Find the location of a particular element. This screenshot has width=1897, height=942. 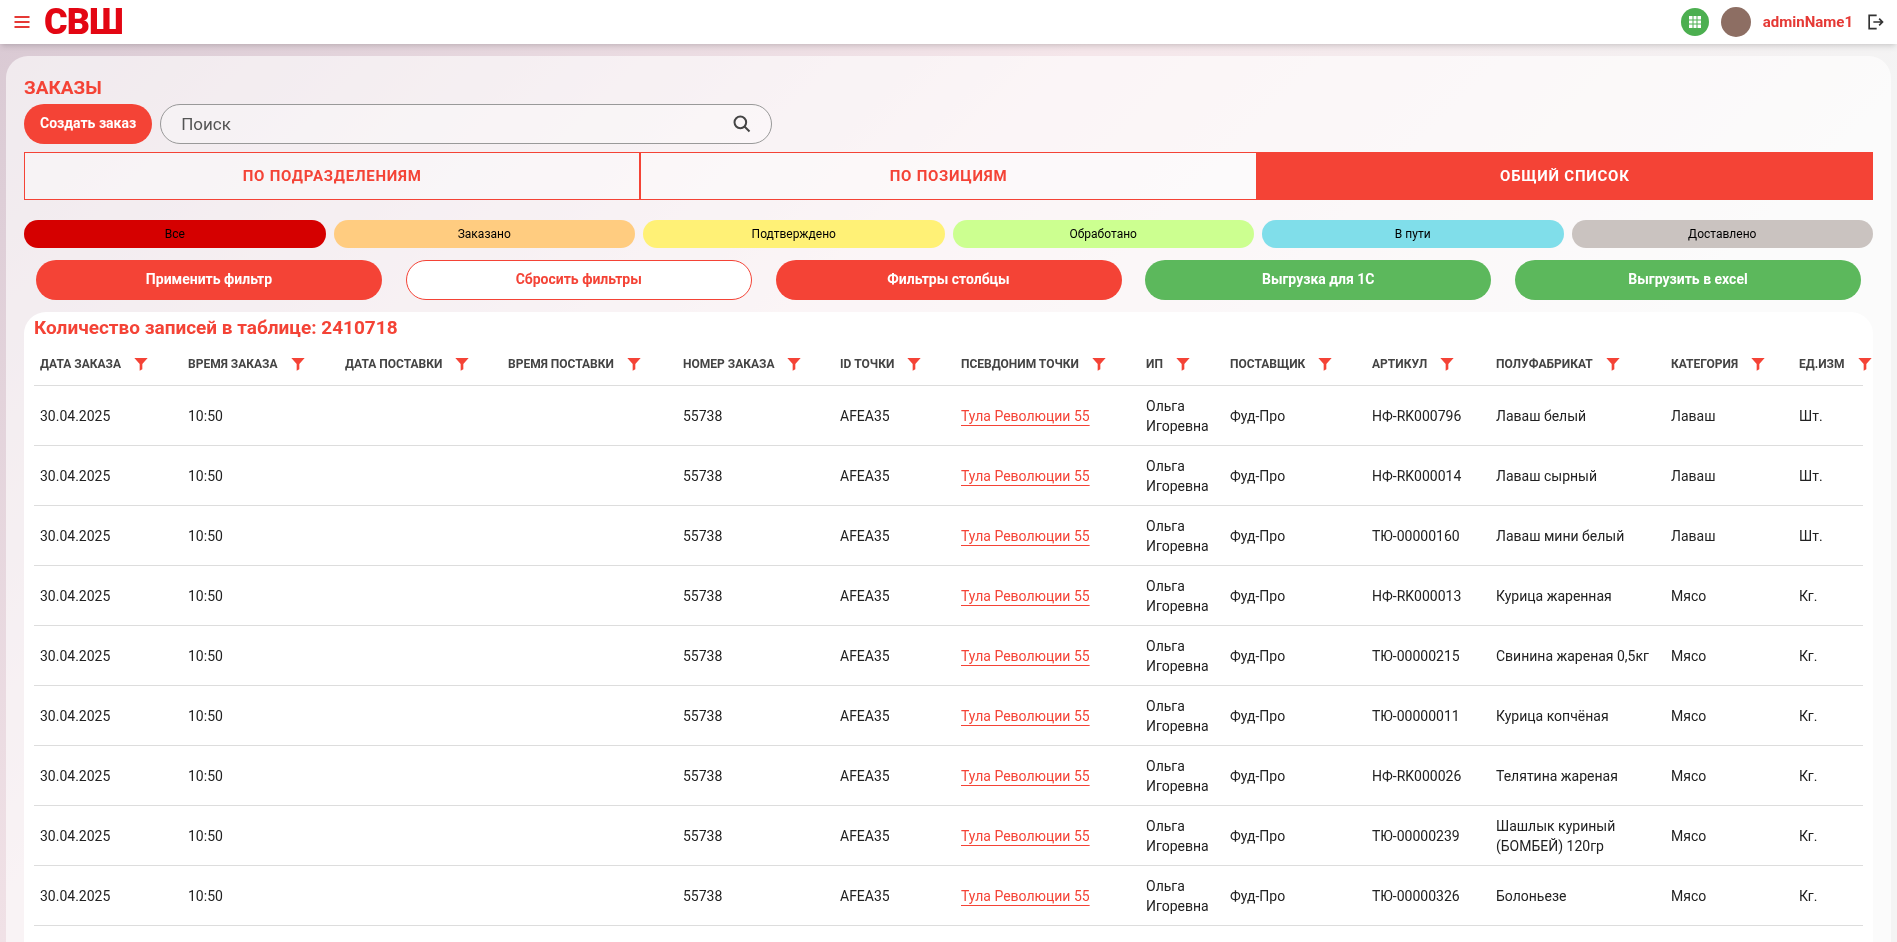

status-filter-chip: Доставлено is located at coordinates (1722, 233).